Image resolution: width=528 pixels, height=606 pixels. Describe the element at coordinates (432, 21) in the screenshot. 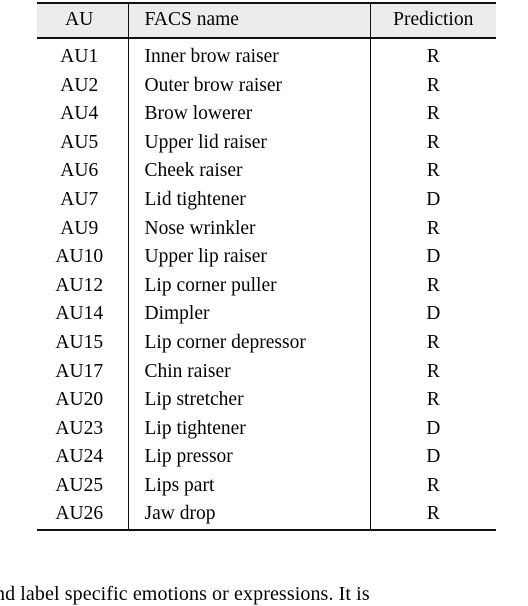

I see `column-header-prediction: Prediction` at that location.